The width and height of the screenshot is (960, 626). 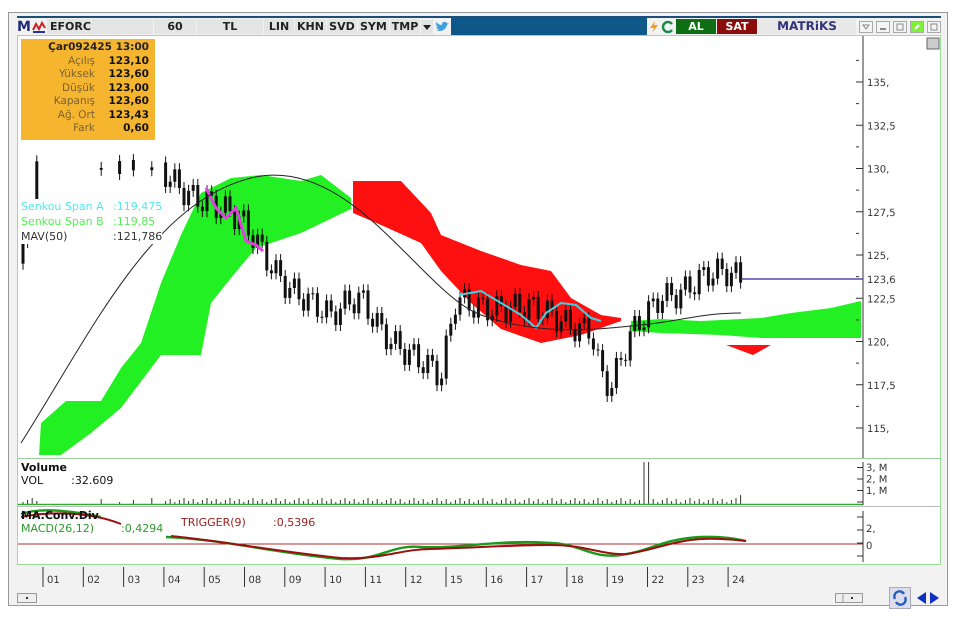 I want to click on scroll-left-button, so click(x=27, y=598).